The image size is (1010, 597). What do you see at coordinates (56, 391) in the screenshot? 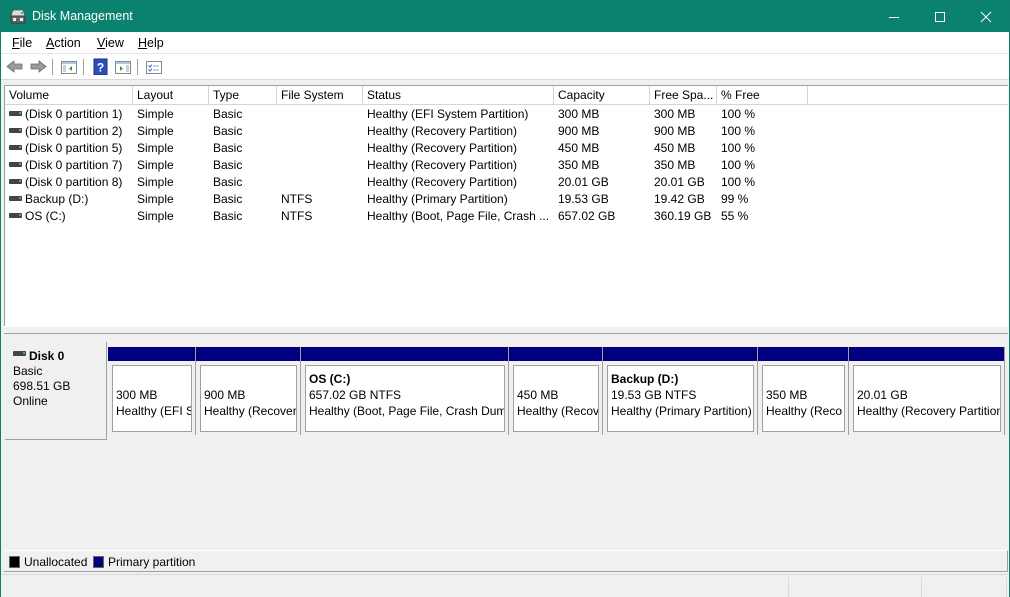
I see `disk-0-label: Disk 0 Basic 698.51 GB Online` at bounding box center [56, 391].